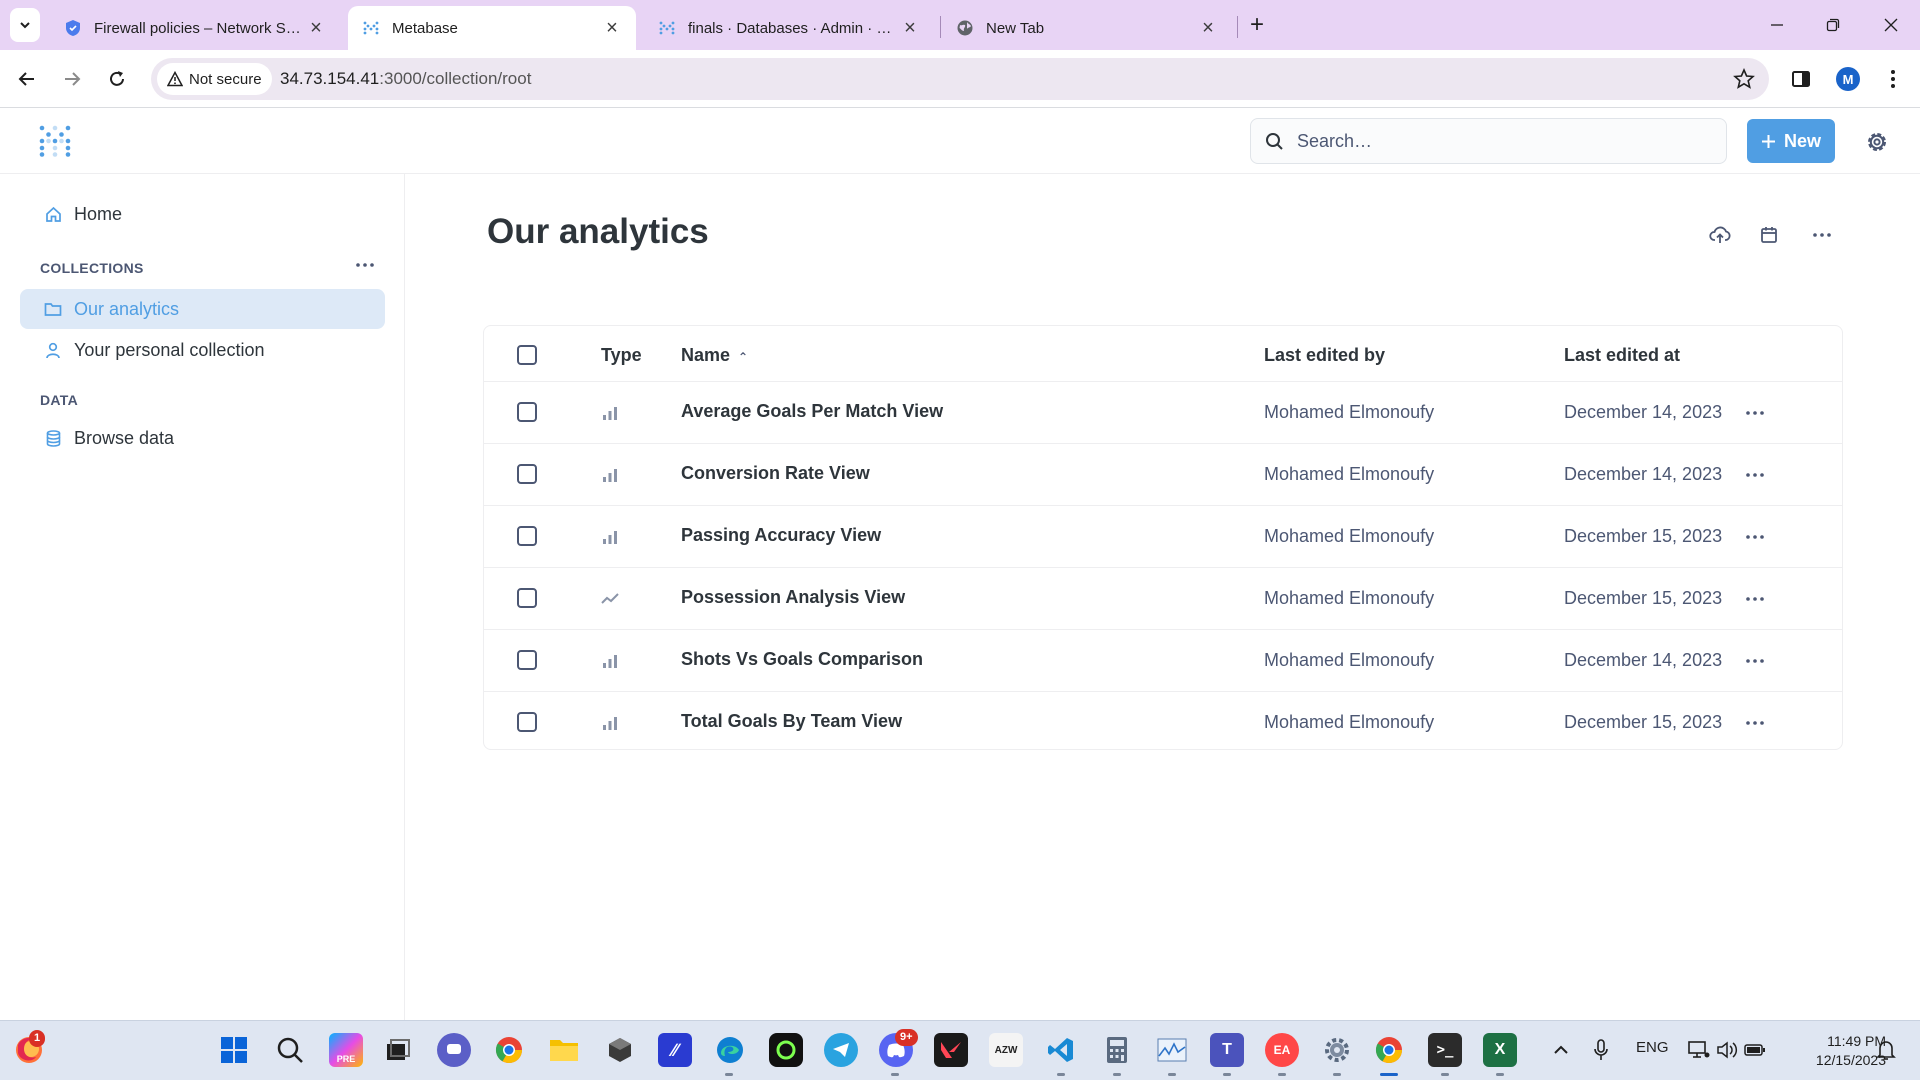 The width and height of the screenshot is (1920, 1080). Describe the element at coordinates (492, 28) in the screenshot. I see `tab-metabase: Metabase ×` at that location.